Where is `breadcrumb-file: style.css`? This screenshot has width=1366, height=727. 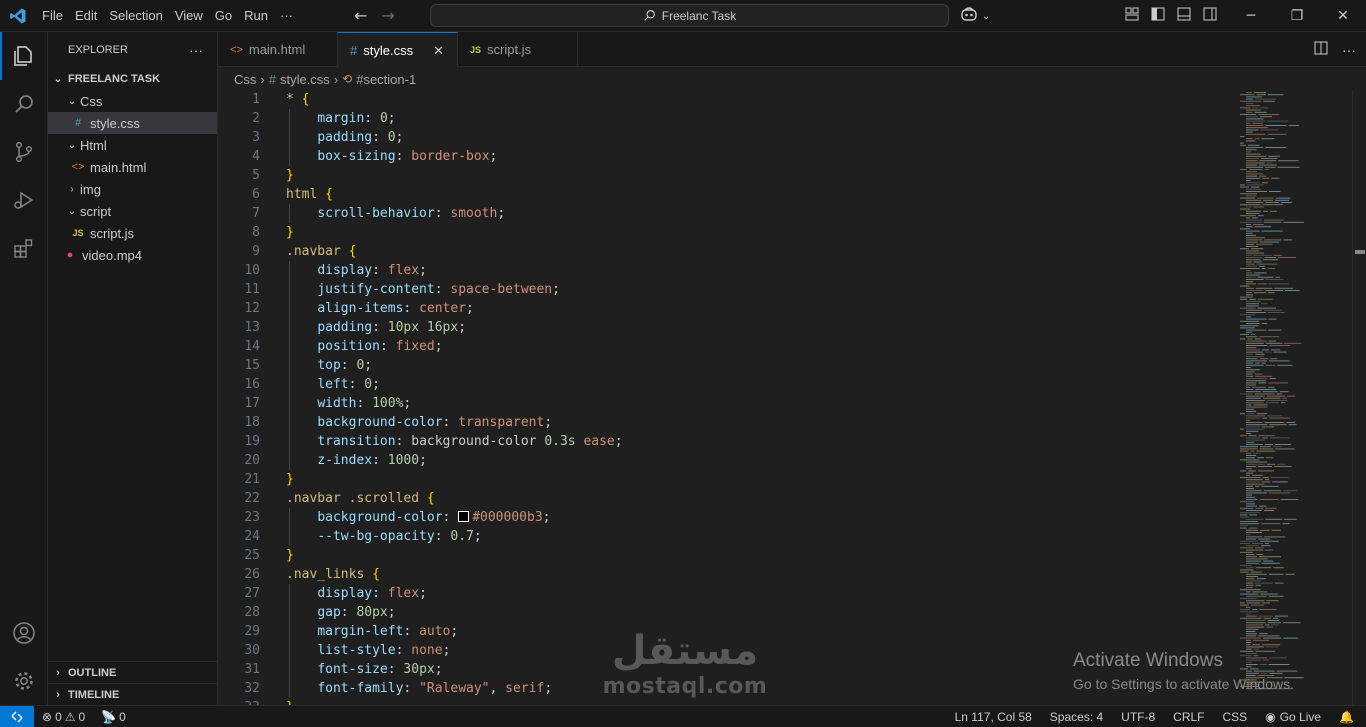 breadcrumb-file: style.css is located at coordinates (305, 79).